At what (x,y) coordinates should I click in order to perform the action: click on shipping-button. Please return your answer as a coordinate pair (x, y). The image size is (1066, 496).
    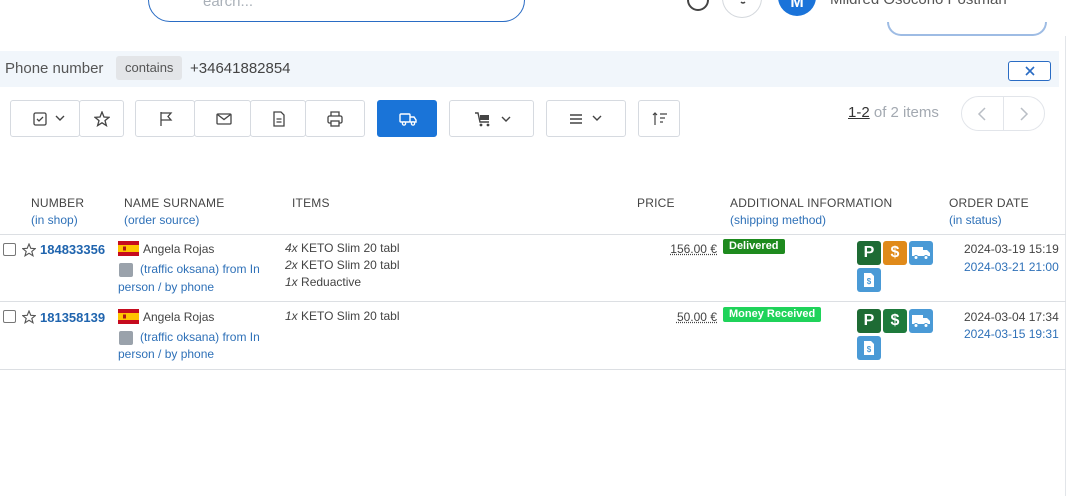
    Looking at the image, I should click on (407, 118).